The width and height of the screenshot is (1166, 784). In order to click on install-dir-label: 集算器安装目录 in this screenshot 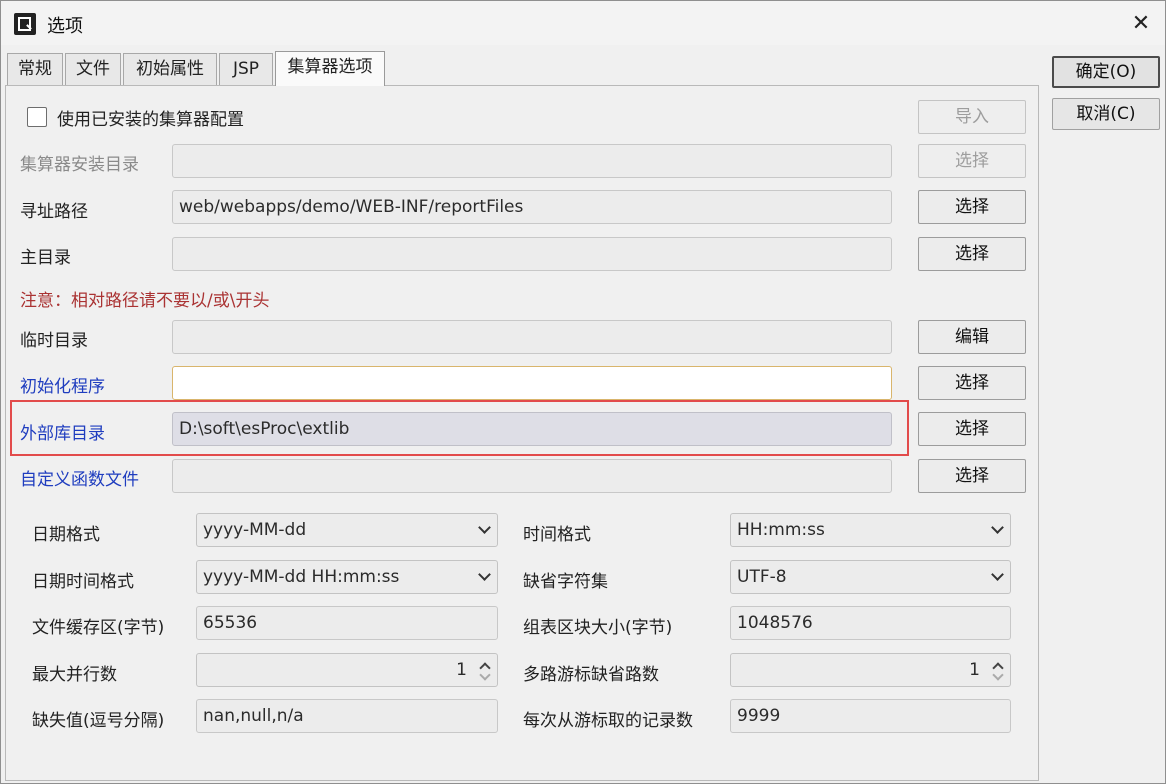, I will do `click(79, 165)`.